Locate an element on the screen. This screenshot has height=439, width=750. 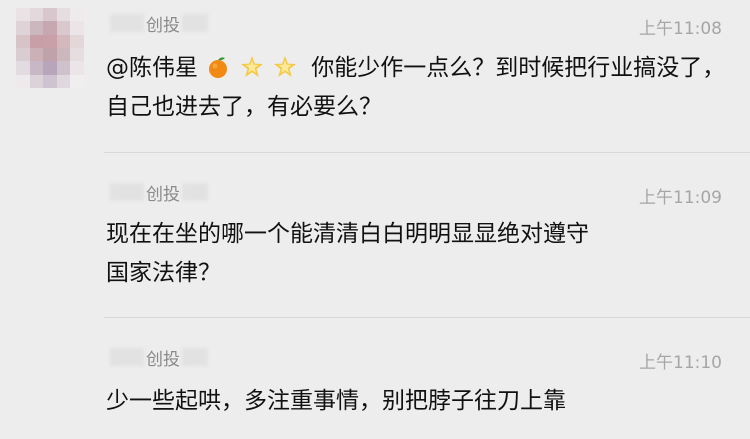
message-text: 你能少作一点么？到时候把行业搞没了，自己也进去了，有必要么？ is located at coordinates (416, 87).